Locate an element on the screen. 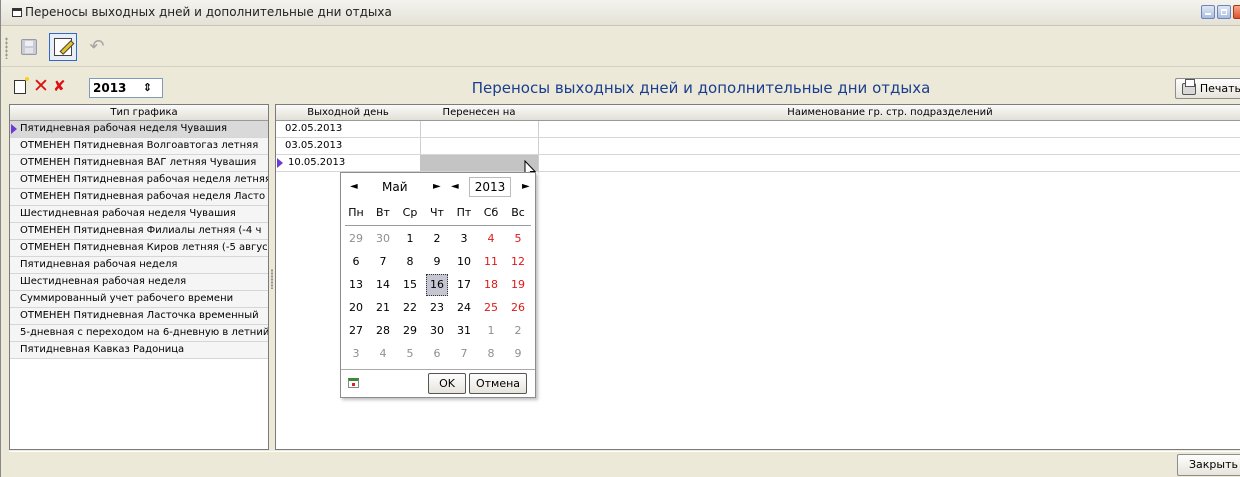 This screenshot has height=477, width=1240. calendar-day: 20 is located at coordinates (356, 308).